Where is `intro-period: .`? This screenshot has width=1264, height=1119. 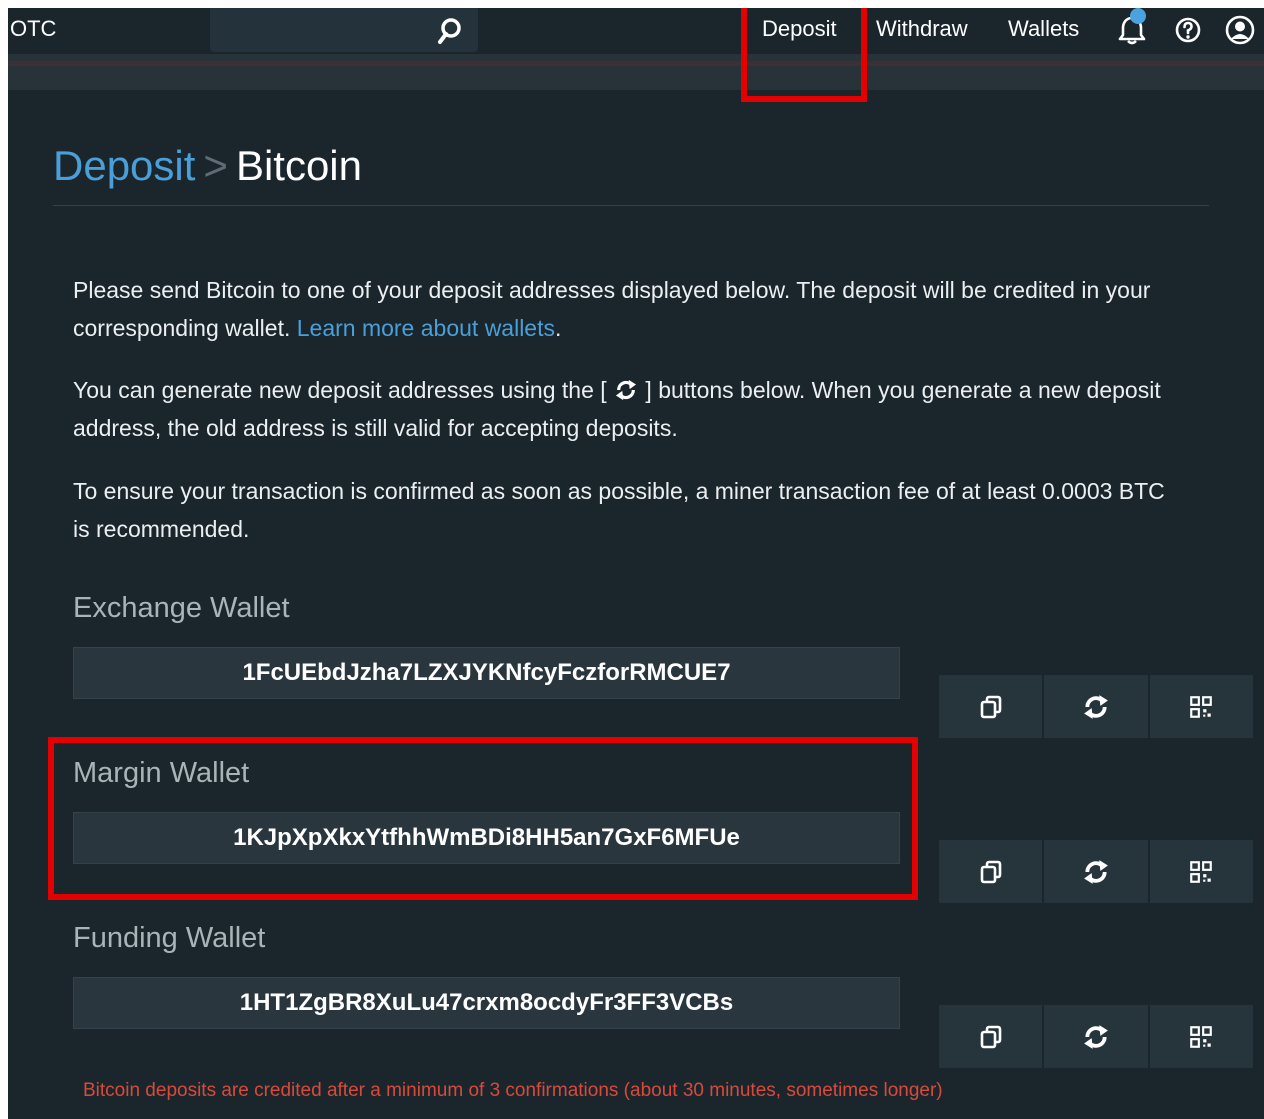 intro-period: . is located at coordinates (558, 328).